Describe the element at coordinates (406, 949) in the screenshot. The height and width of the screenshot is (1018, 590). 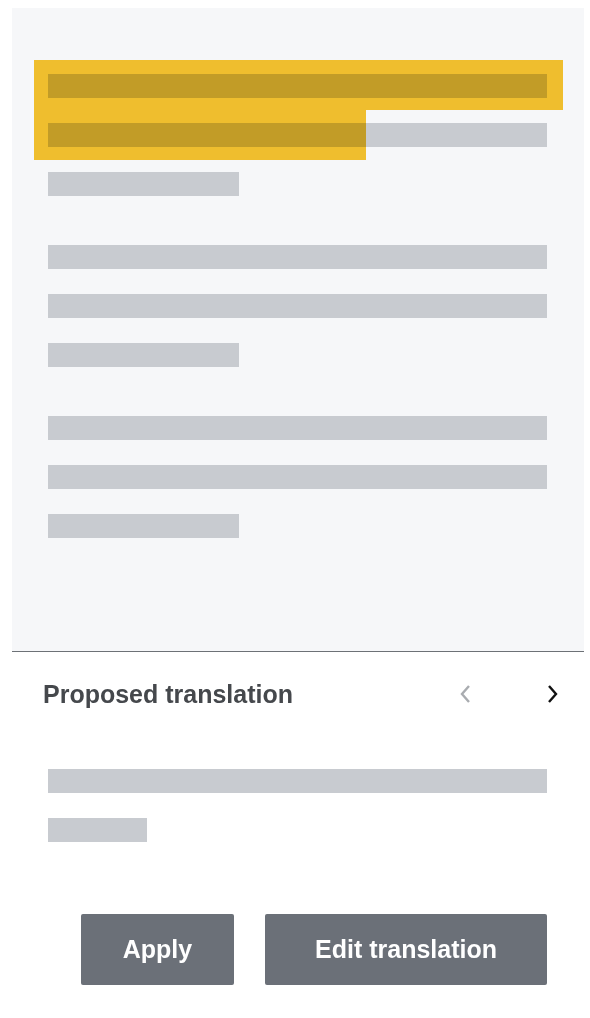
I see `edit-button: Edit translation` at that location.